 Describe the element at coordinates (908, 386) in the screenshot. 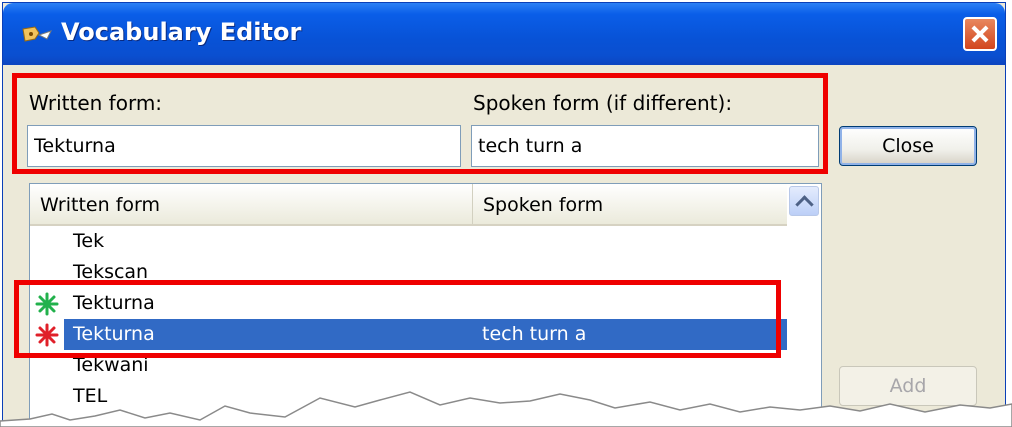

I see `add-button: Add` at that location.